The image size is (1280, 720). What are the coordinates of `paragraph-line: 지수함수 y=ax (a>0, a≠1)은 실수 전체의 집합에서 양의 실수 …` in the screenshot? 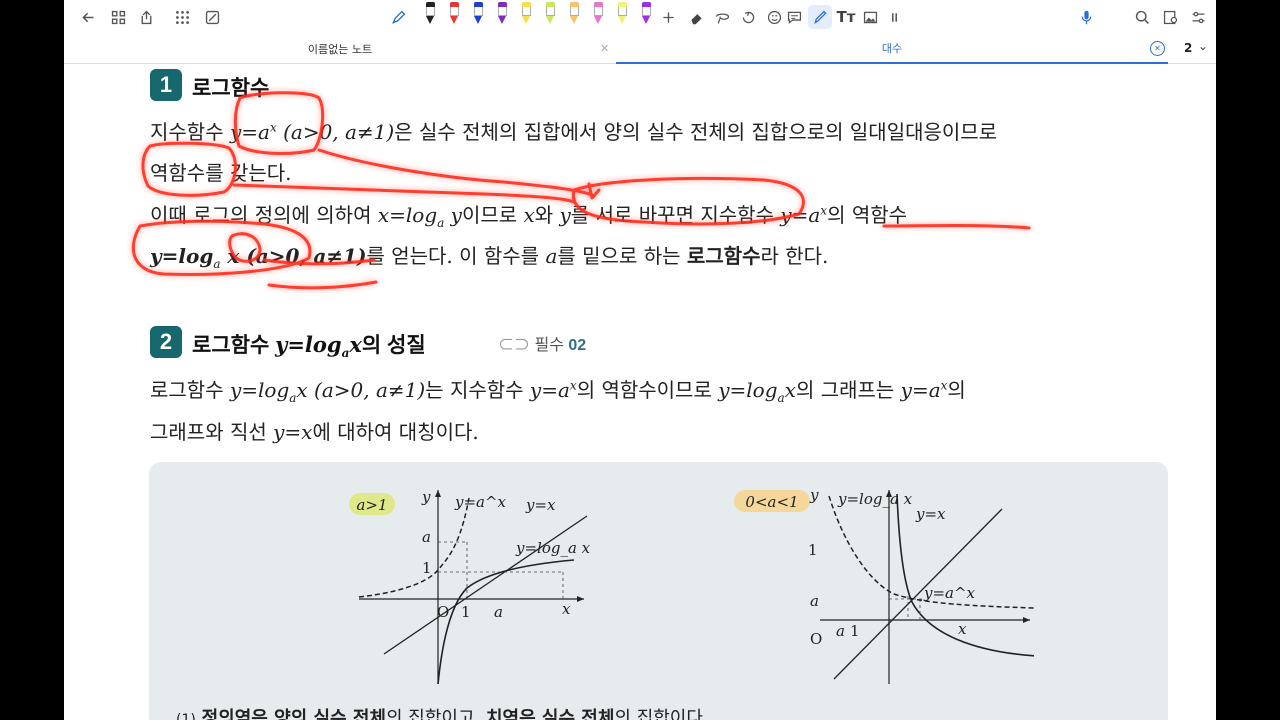 It's located at (574, 132).